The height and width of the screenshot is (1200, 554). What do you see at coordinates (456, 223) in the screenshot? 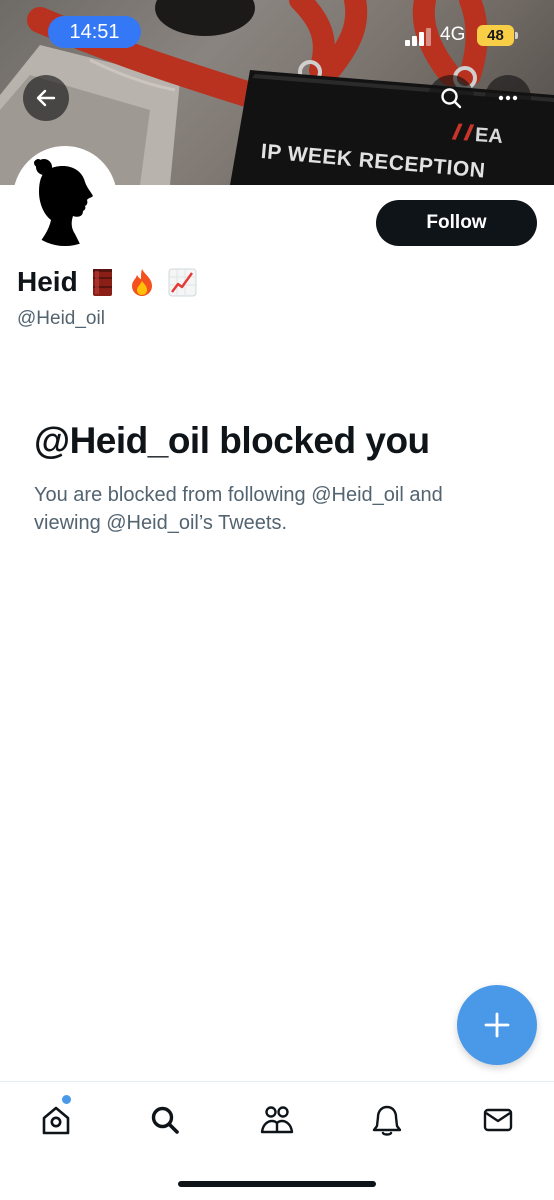
I see `follow-button: Follow` at bounding box center [456, 223].